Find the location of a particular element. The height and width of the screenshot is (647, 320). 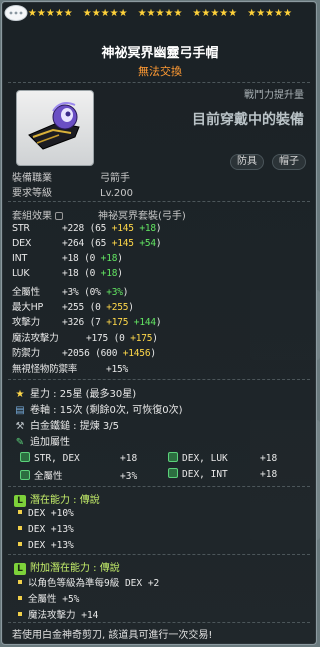

flame-icon: ✎ is located at coordinates (20, 442).